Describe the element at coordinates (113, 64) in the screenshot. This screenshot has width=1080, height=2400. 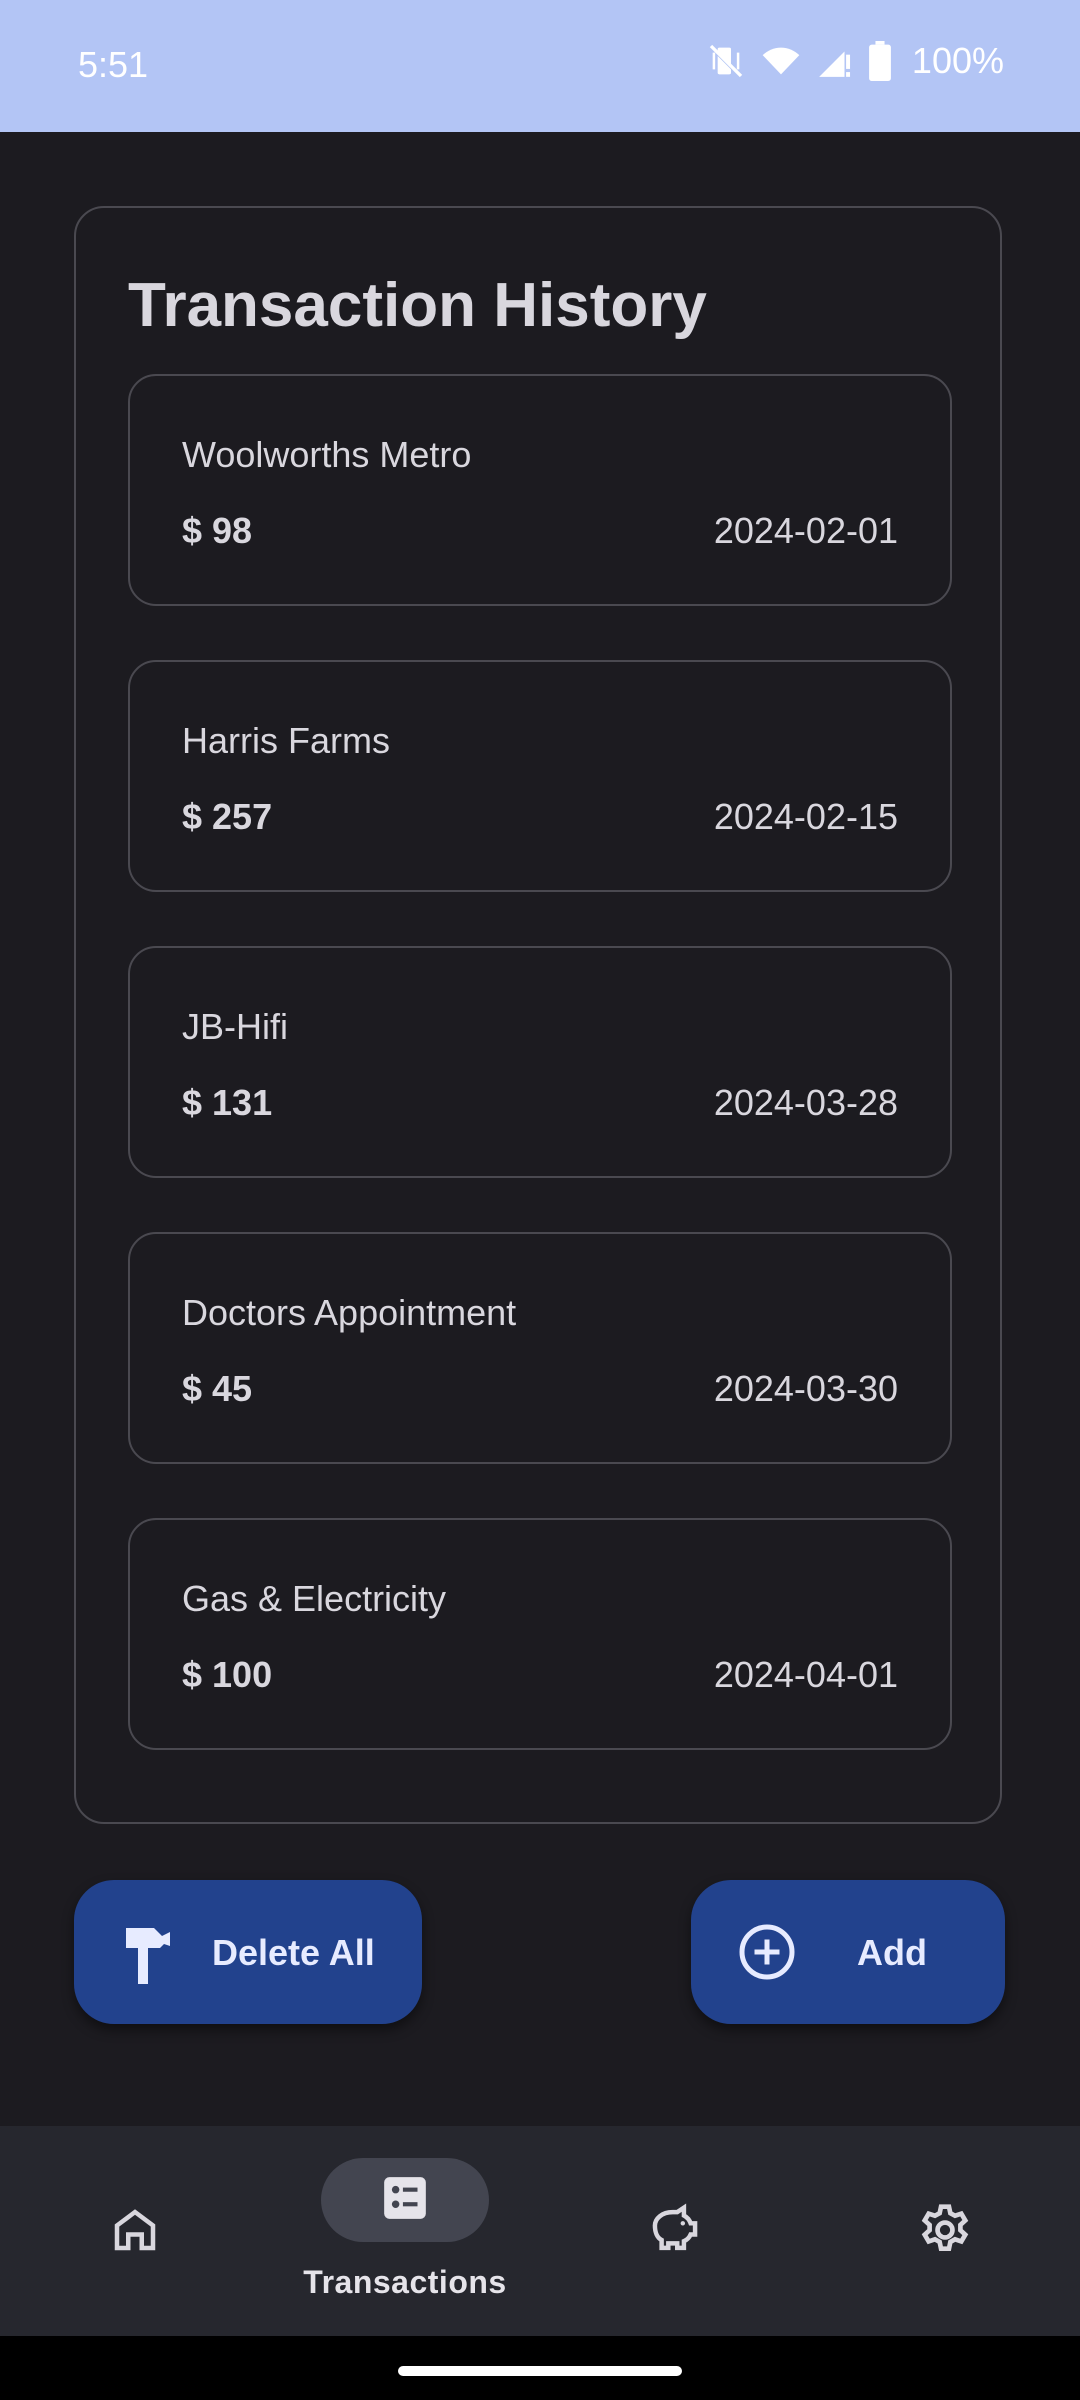
I see `status-time: 5:51` at that location.